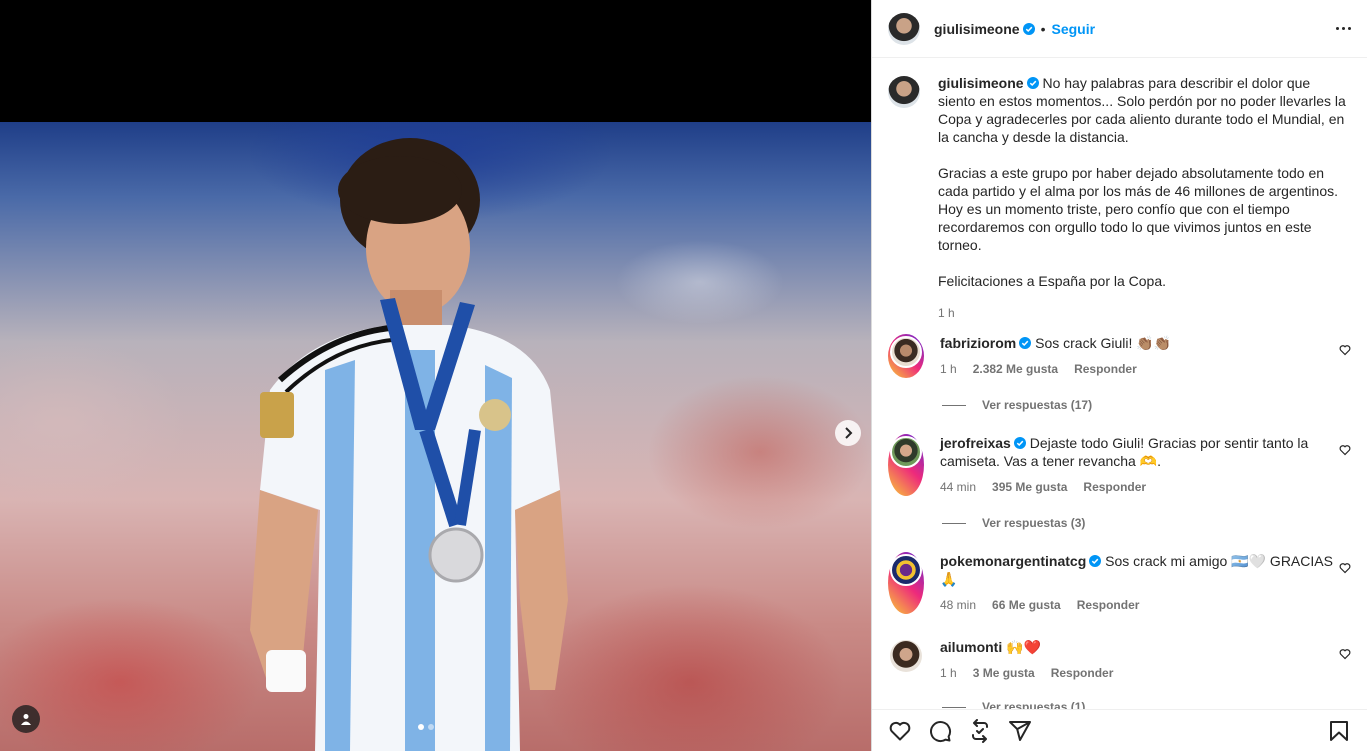 The height and width of the screenshot is (751, 1367). I want to click on view-replies-button: Ver respuestas (3), so click(1013, 523).